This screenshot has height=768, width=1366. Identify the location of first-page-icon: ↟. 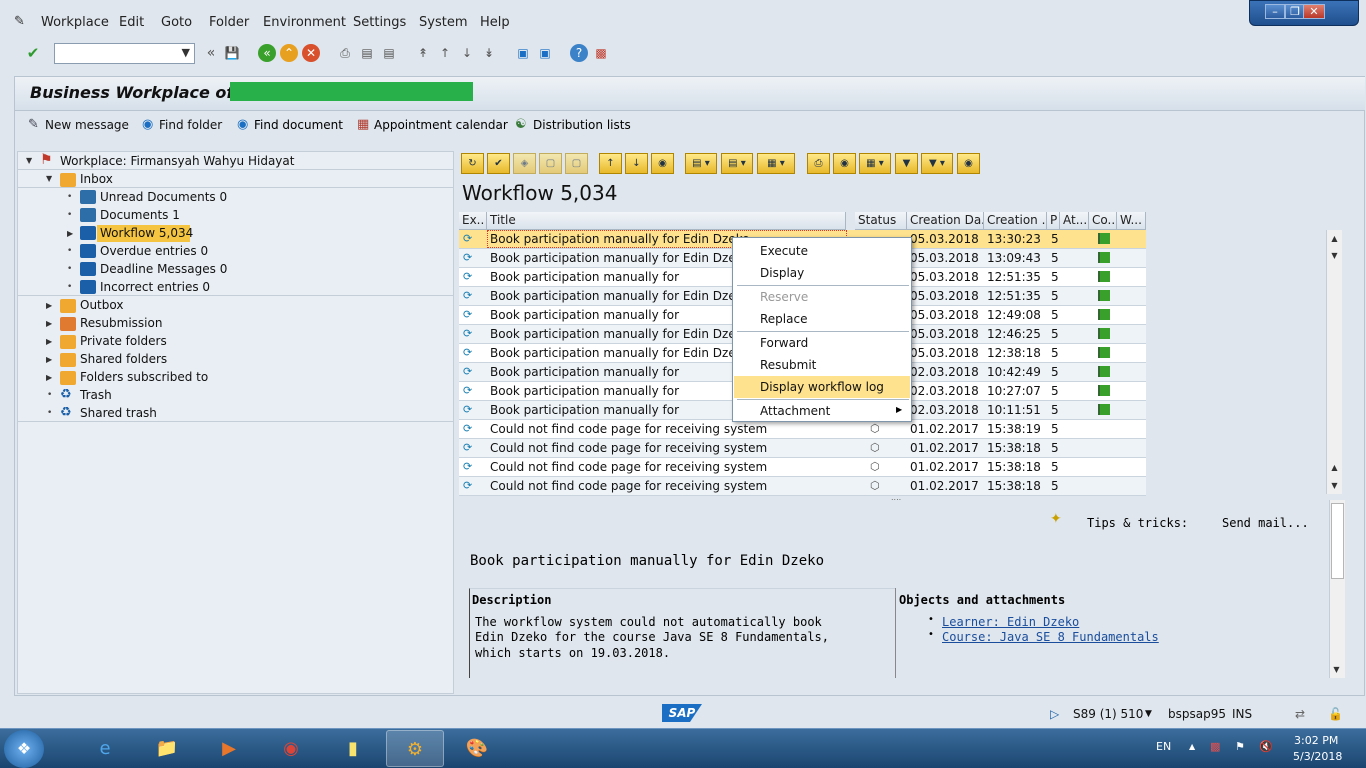
(423, 53).